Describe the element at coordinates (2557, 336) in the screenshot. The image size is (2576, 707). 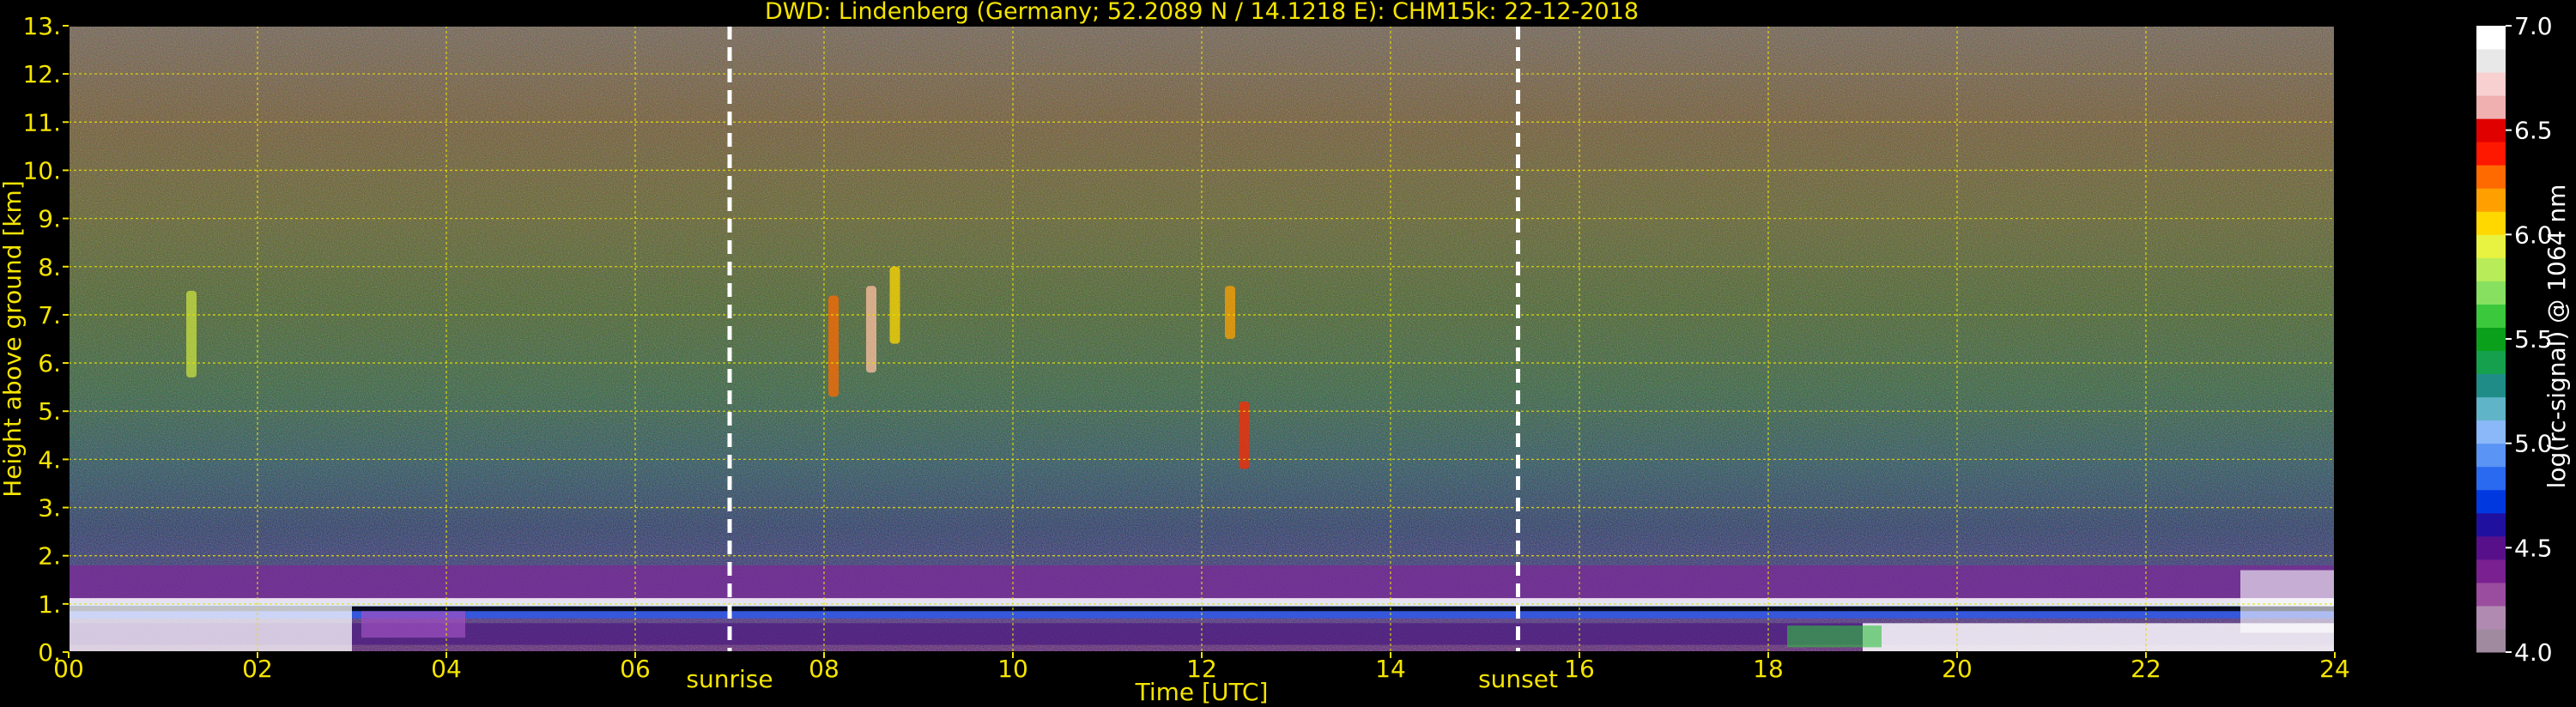
I see `colorbar-label: log(rc-signal) @ 1064 nm` at that location.